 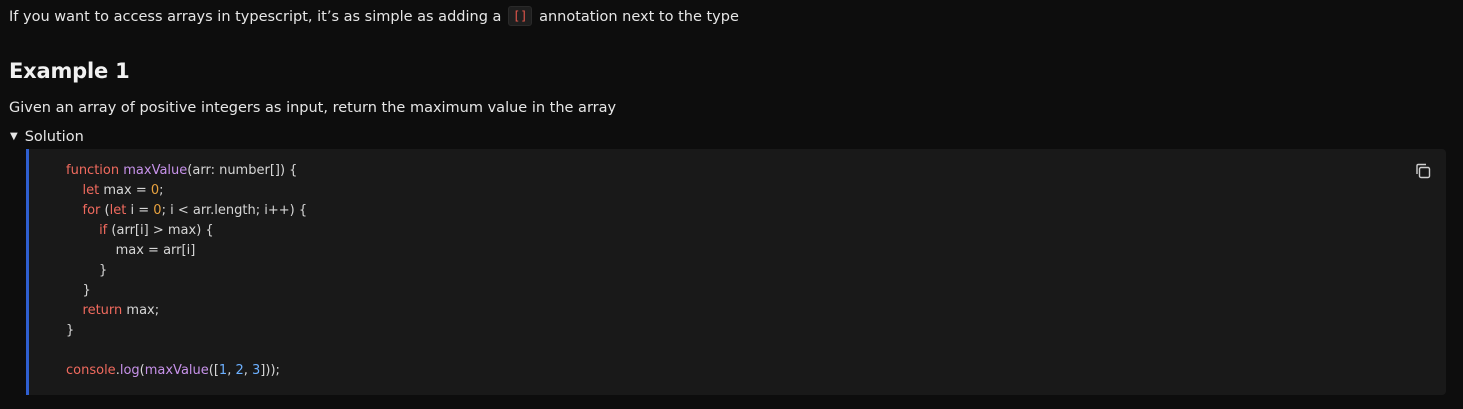 What do you see at coordinates (520, 16) in the screenshot?
I see `inline-code: []` at bounding box center [520, 16].